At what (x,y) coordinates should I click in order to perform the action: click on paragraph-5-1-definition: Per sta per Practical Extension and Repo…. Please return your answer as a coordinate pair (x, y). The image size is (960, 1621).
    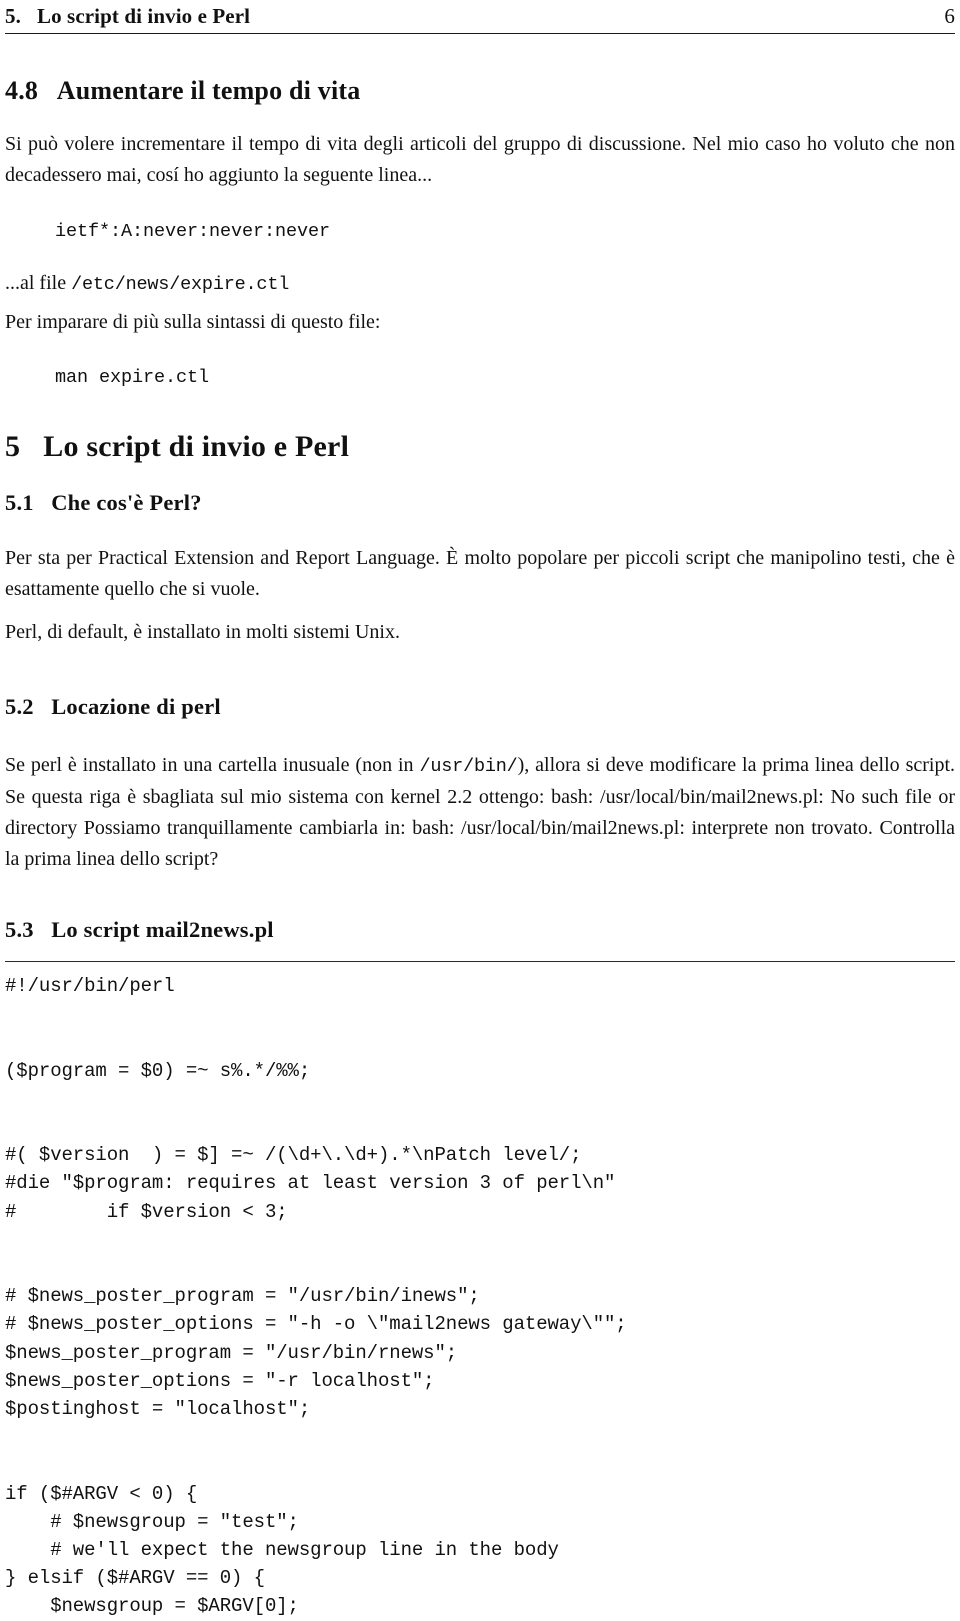
    Looking at the image, I should click on (480, 573).